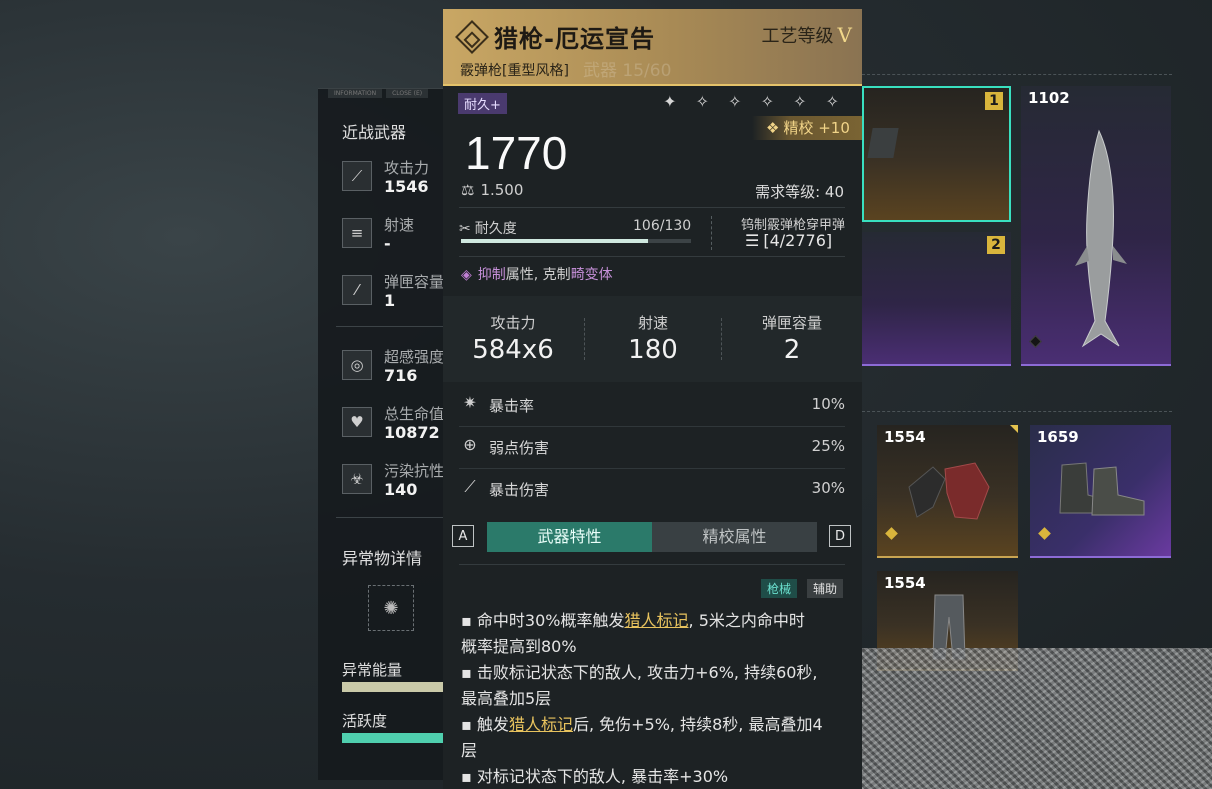 This screenshot has height=789, width=1212. What do you see at coordinates (828, 404) in the screenshot?
I see `crit-value: 10%` at bounding box center [828, 404].